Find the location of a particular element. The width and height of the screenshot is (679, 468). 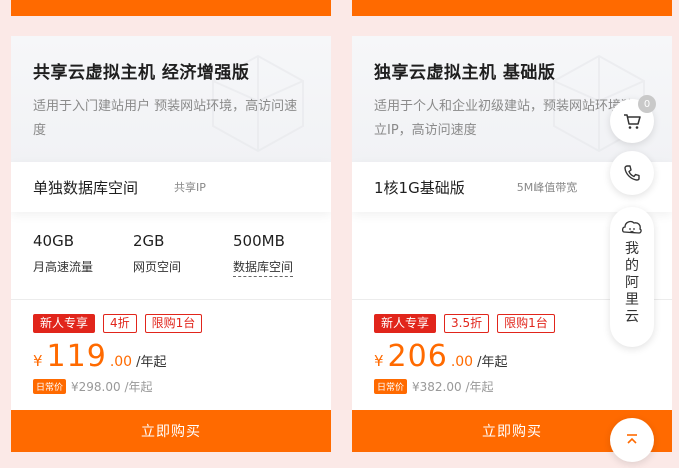

original-price-line: 日常价 ¥298.00 /年起 is located at coordinates (171, 386).